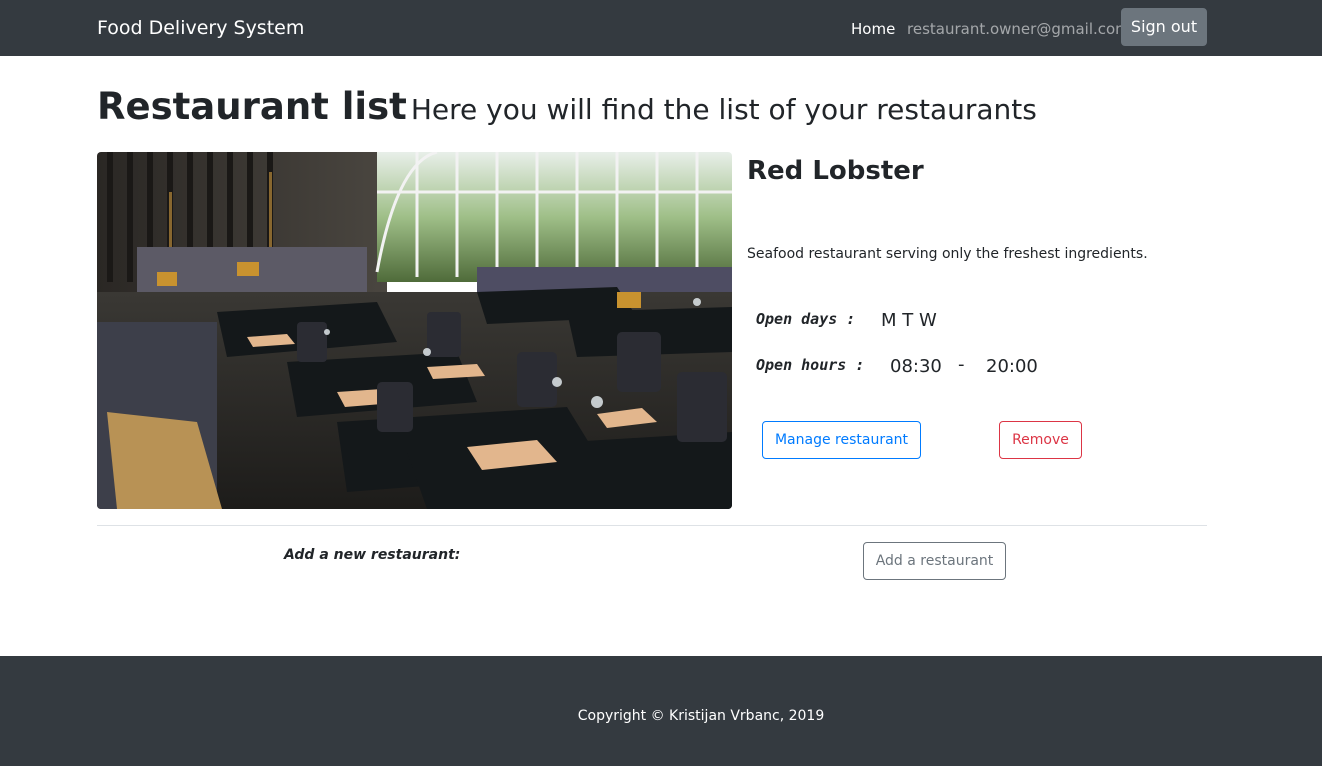  I want to click on add-restaurant-label: Add a new restaurant:, so click(372, 555).